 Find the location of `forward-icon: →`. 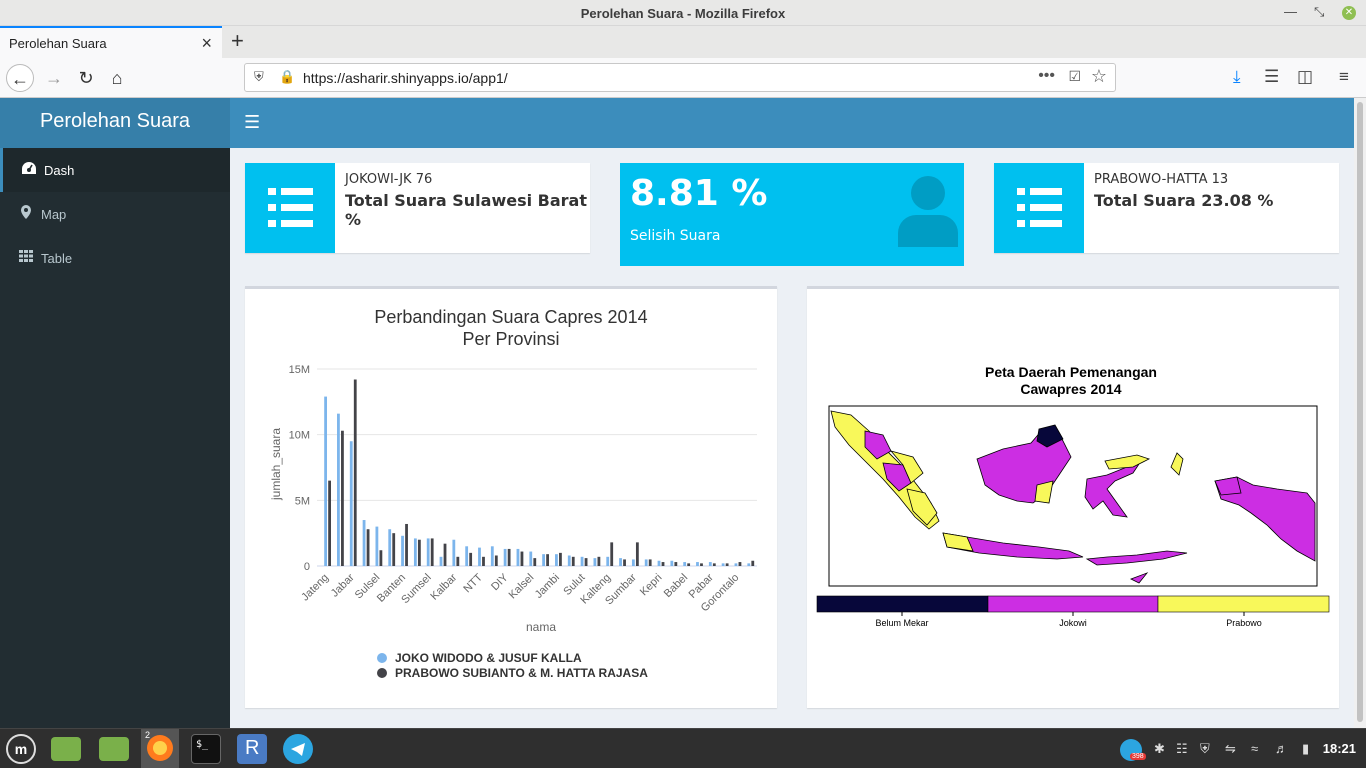

forward-icon: → is located at coordinates (54, 78).